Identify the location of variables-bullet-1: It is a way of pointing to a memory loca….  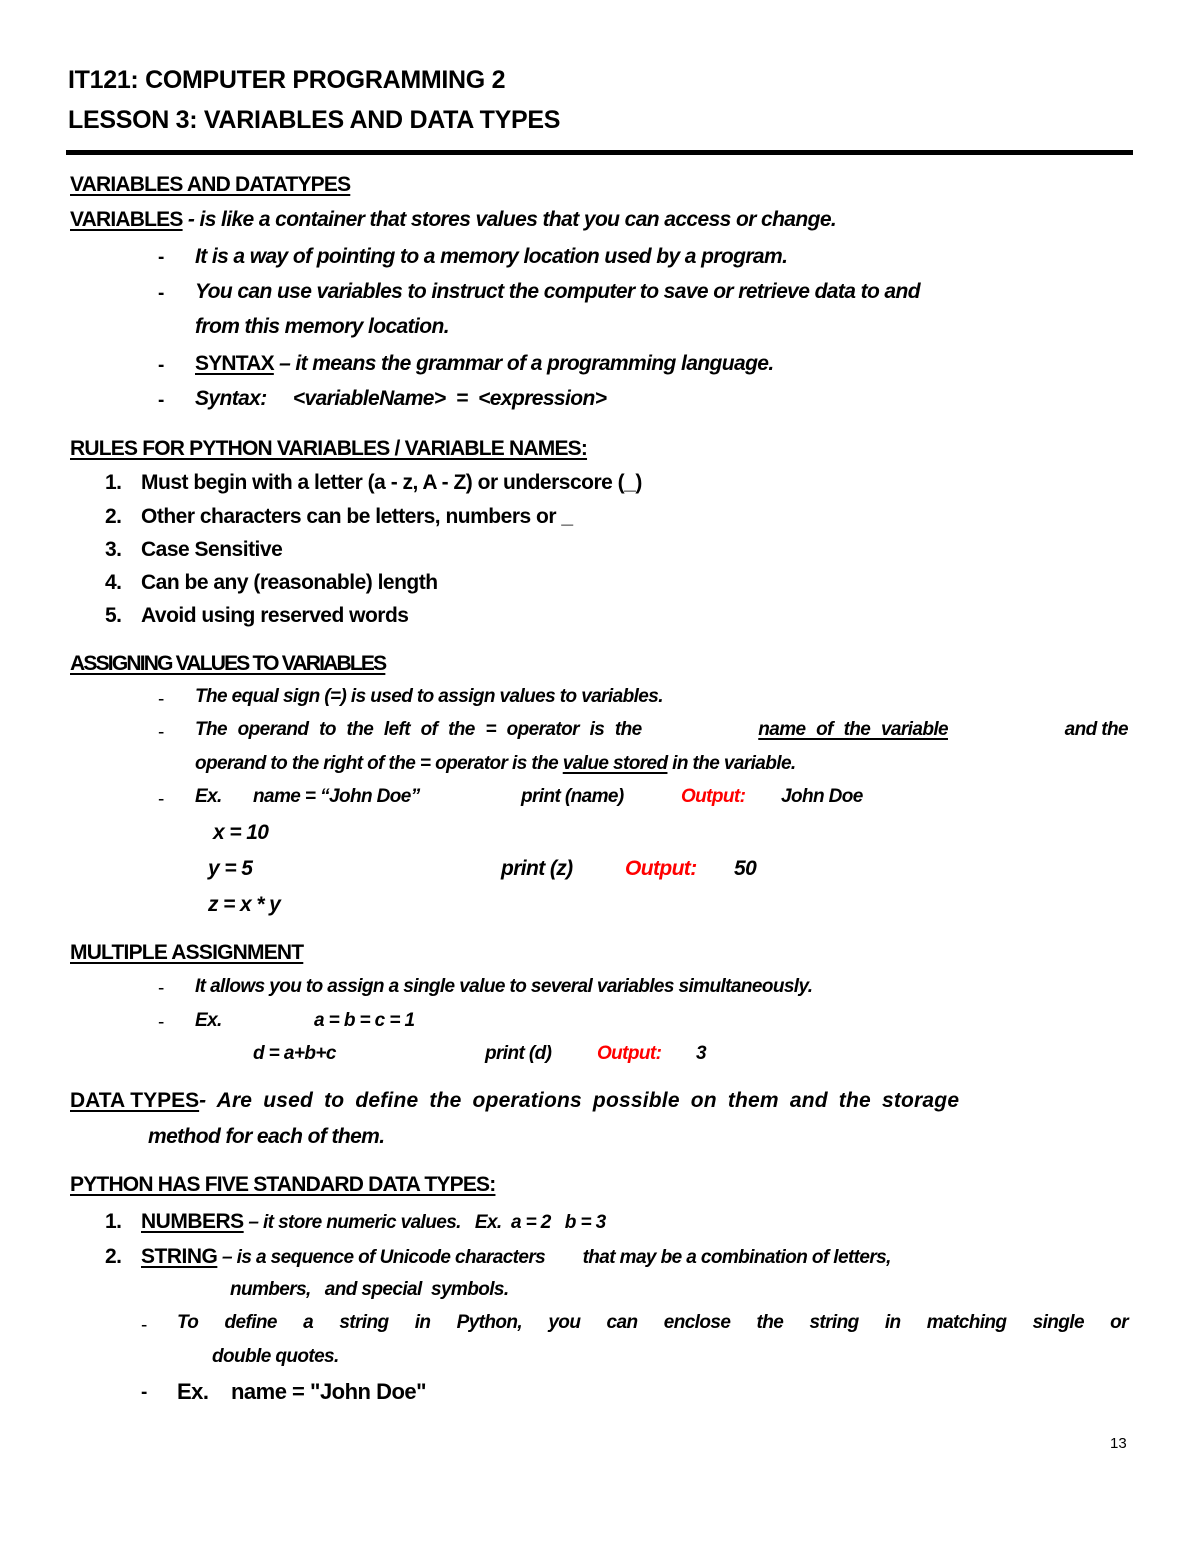
(491, 256).